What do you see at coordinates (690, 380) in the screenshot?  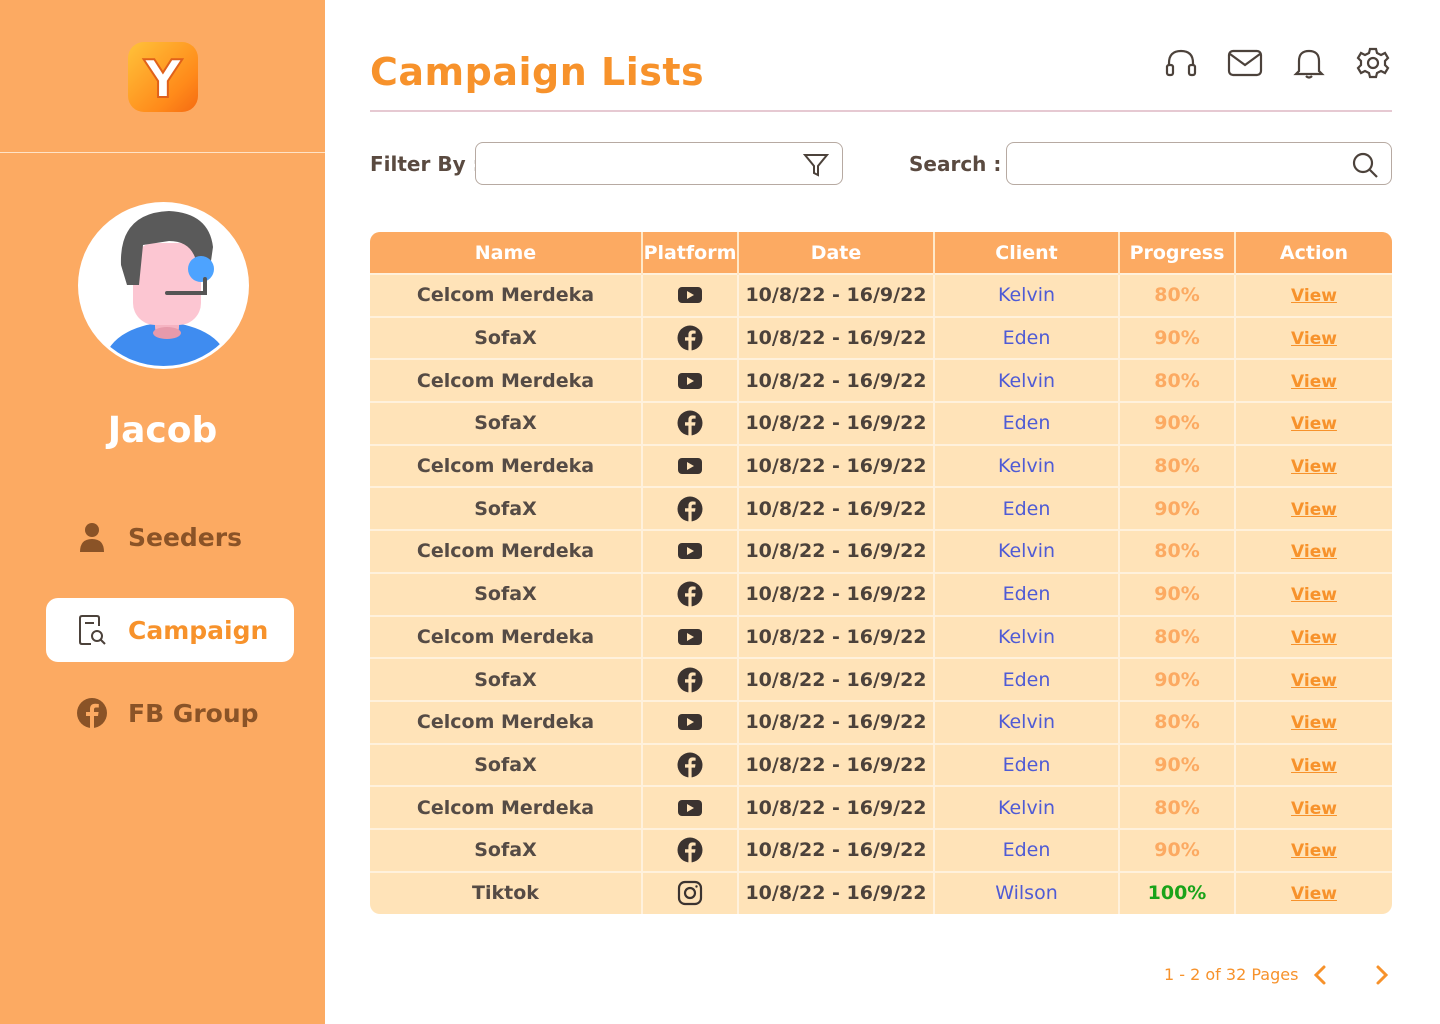 I see `youtube-icon` at bounding box center [690, 380].